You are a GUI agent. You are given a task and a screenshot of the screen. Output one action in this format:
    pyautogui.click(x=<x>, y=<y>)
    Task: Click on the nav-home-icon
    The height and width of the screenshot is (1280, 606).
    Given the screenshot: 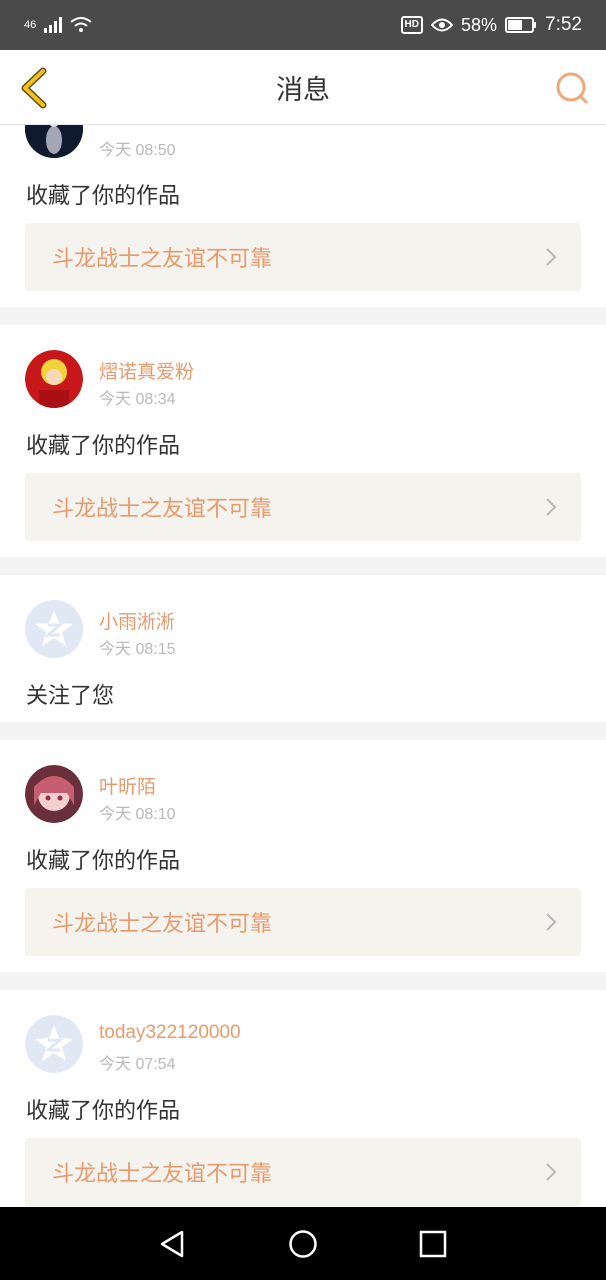 What is the action you would take?
    pyautogui.click(x=303, y=1244)
    